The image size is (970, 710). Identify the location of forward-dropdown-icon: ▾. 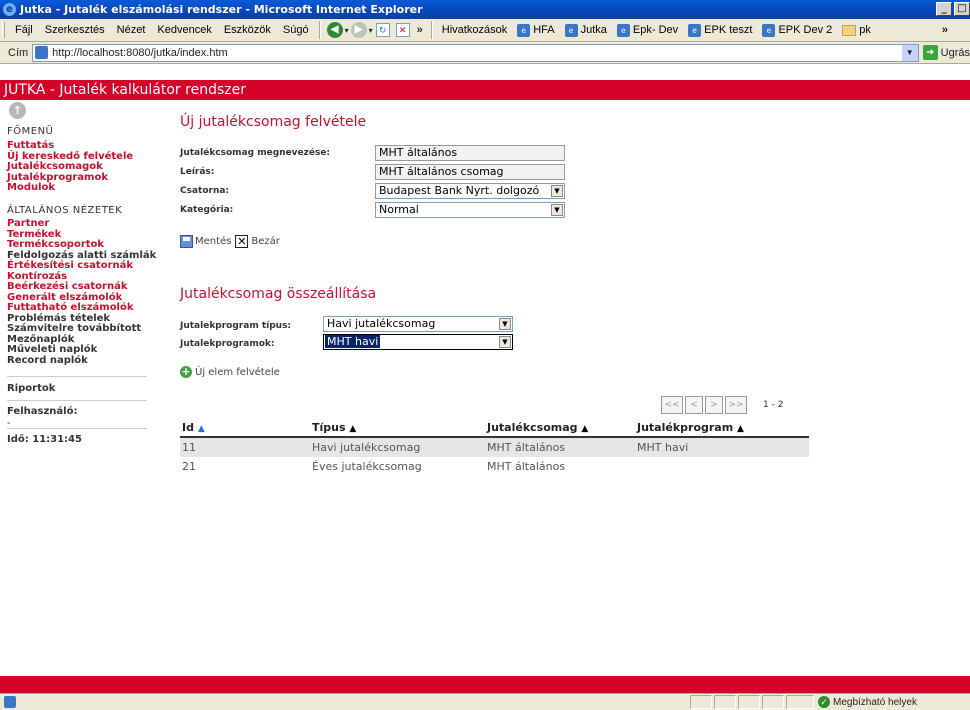
(371, 30).